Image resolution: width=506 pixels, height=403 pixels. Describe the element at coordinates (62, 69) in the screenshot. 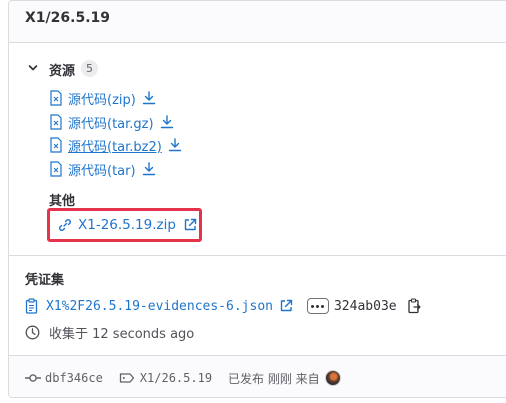

I see `assets-section-label: 资源` at that location.